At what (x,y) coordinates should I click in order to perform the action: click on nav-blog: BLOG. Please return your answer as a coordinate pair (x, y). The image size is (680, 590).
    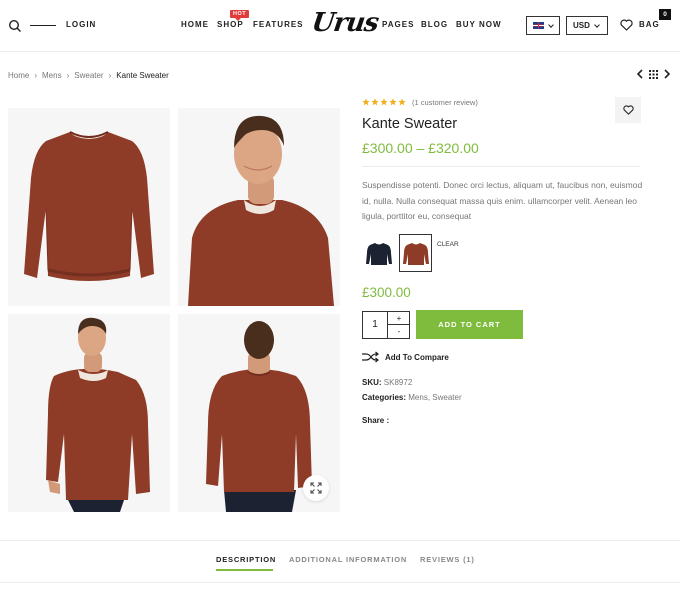
    Looking at the image, I should click on (434, 24).